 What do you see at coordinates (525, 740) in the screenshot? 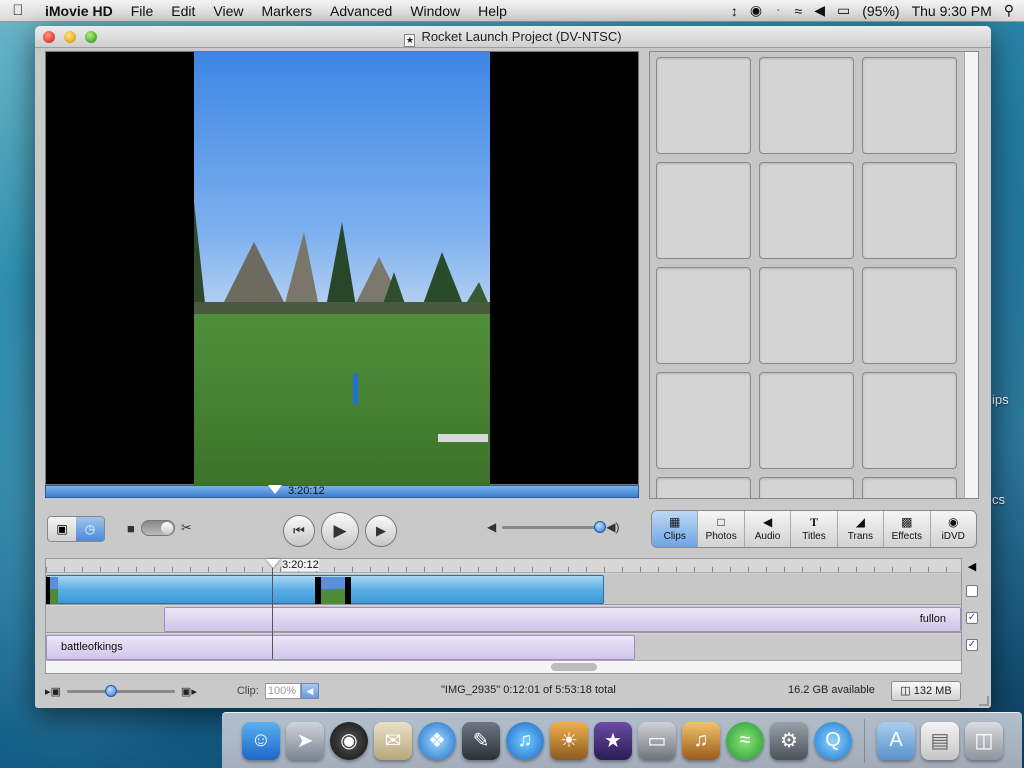
I see `itunes-icon: ♫` at bounding box center [525, 740].